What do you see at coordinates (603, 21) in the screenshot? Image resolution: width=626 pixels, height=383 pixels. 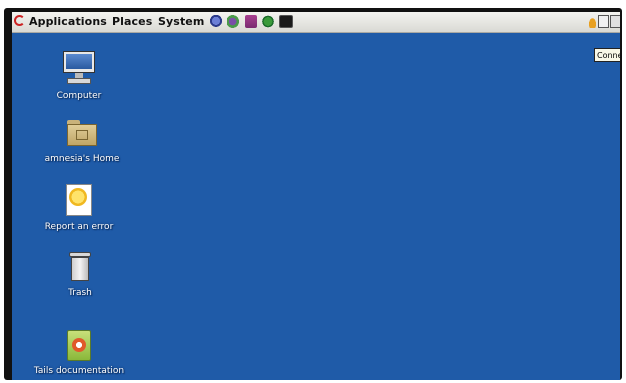 I see `clipboard-icon` at bounding box center [603, 21].